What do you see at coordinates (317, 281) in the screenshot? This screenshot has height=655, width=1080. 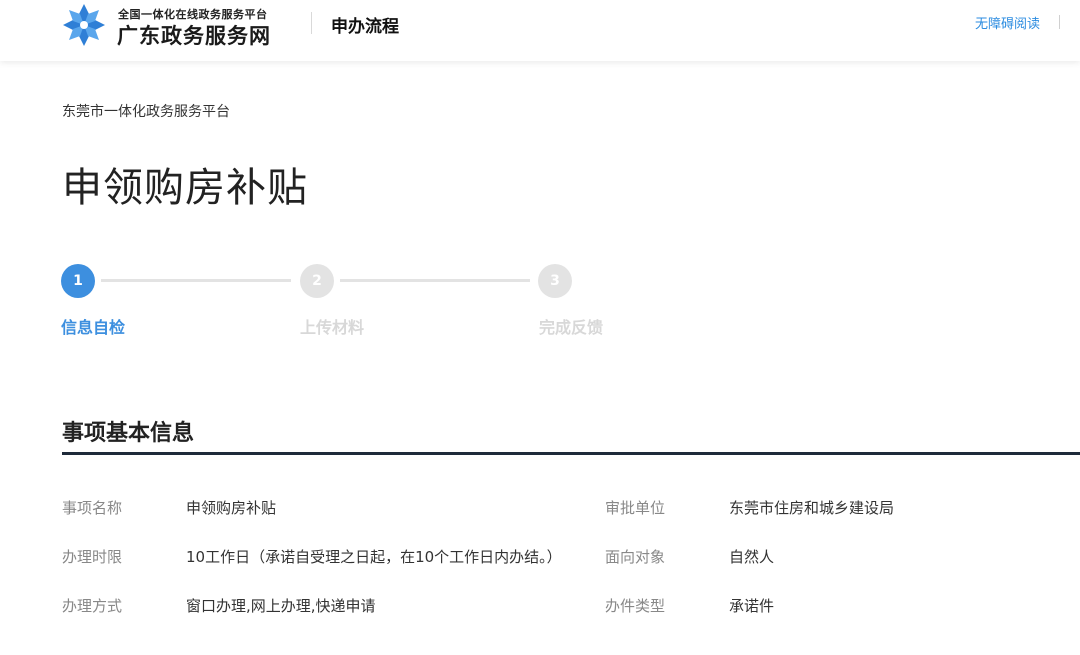 I see `step-2-circle: 2` at bounding box center [317, 281].